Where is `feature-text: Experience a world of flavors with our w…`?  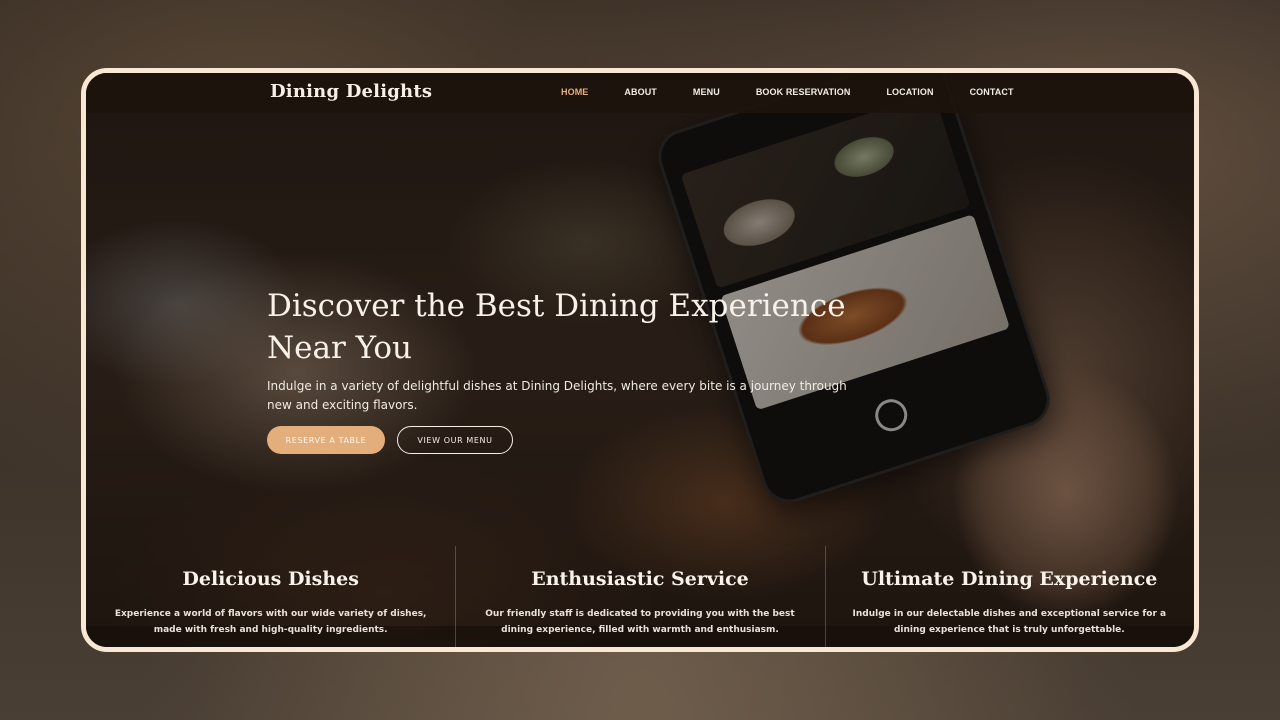 feature-text: Experience a world of flavors with our w… is located at coordinates (270, 622).